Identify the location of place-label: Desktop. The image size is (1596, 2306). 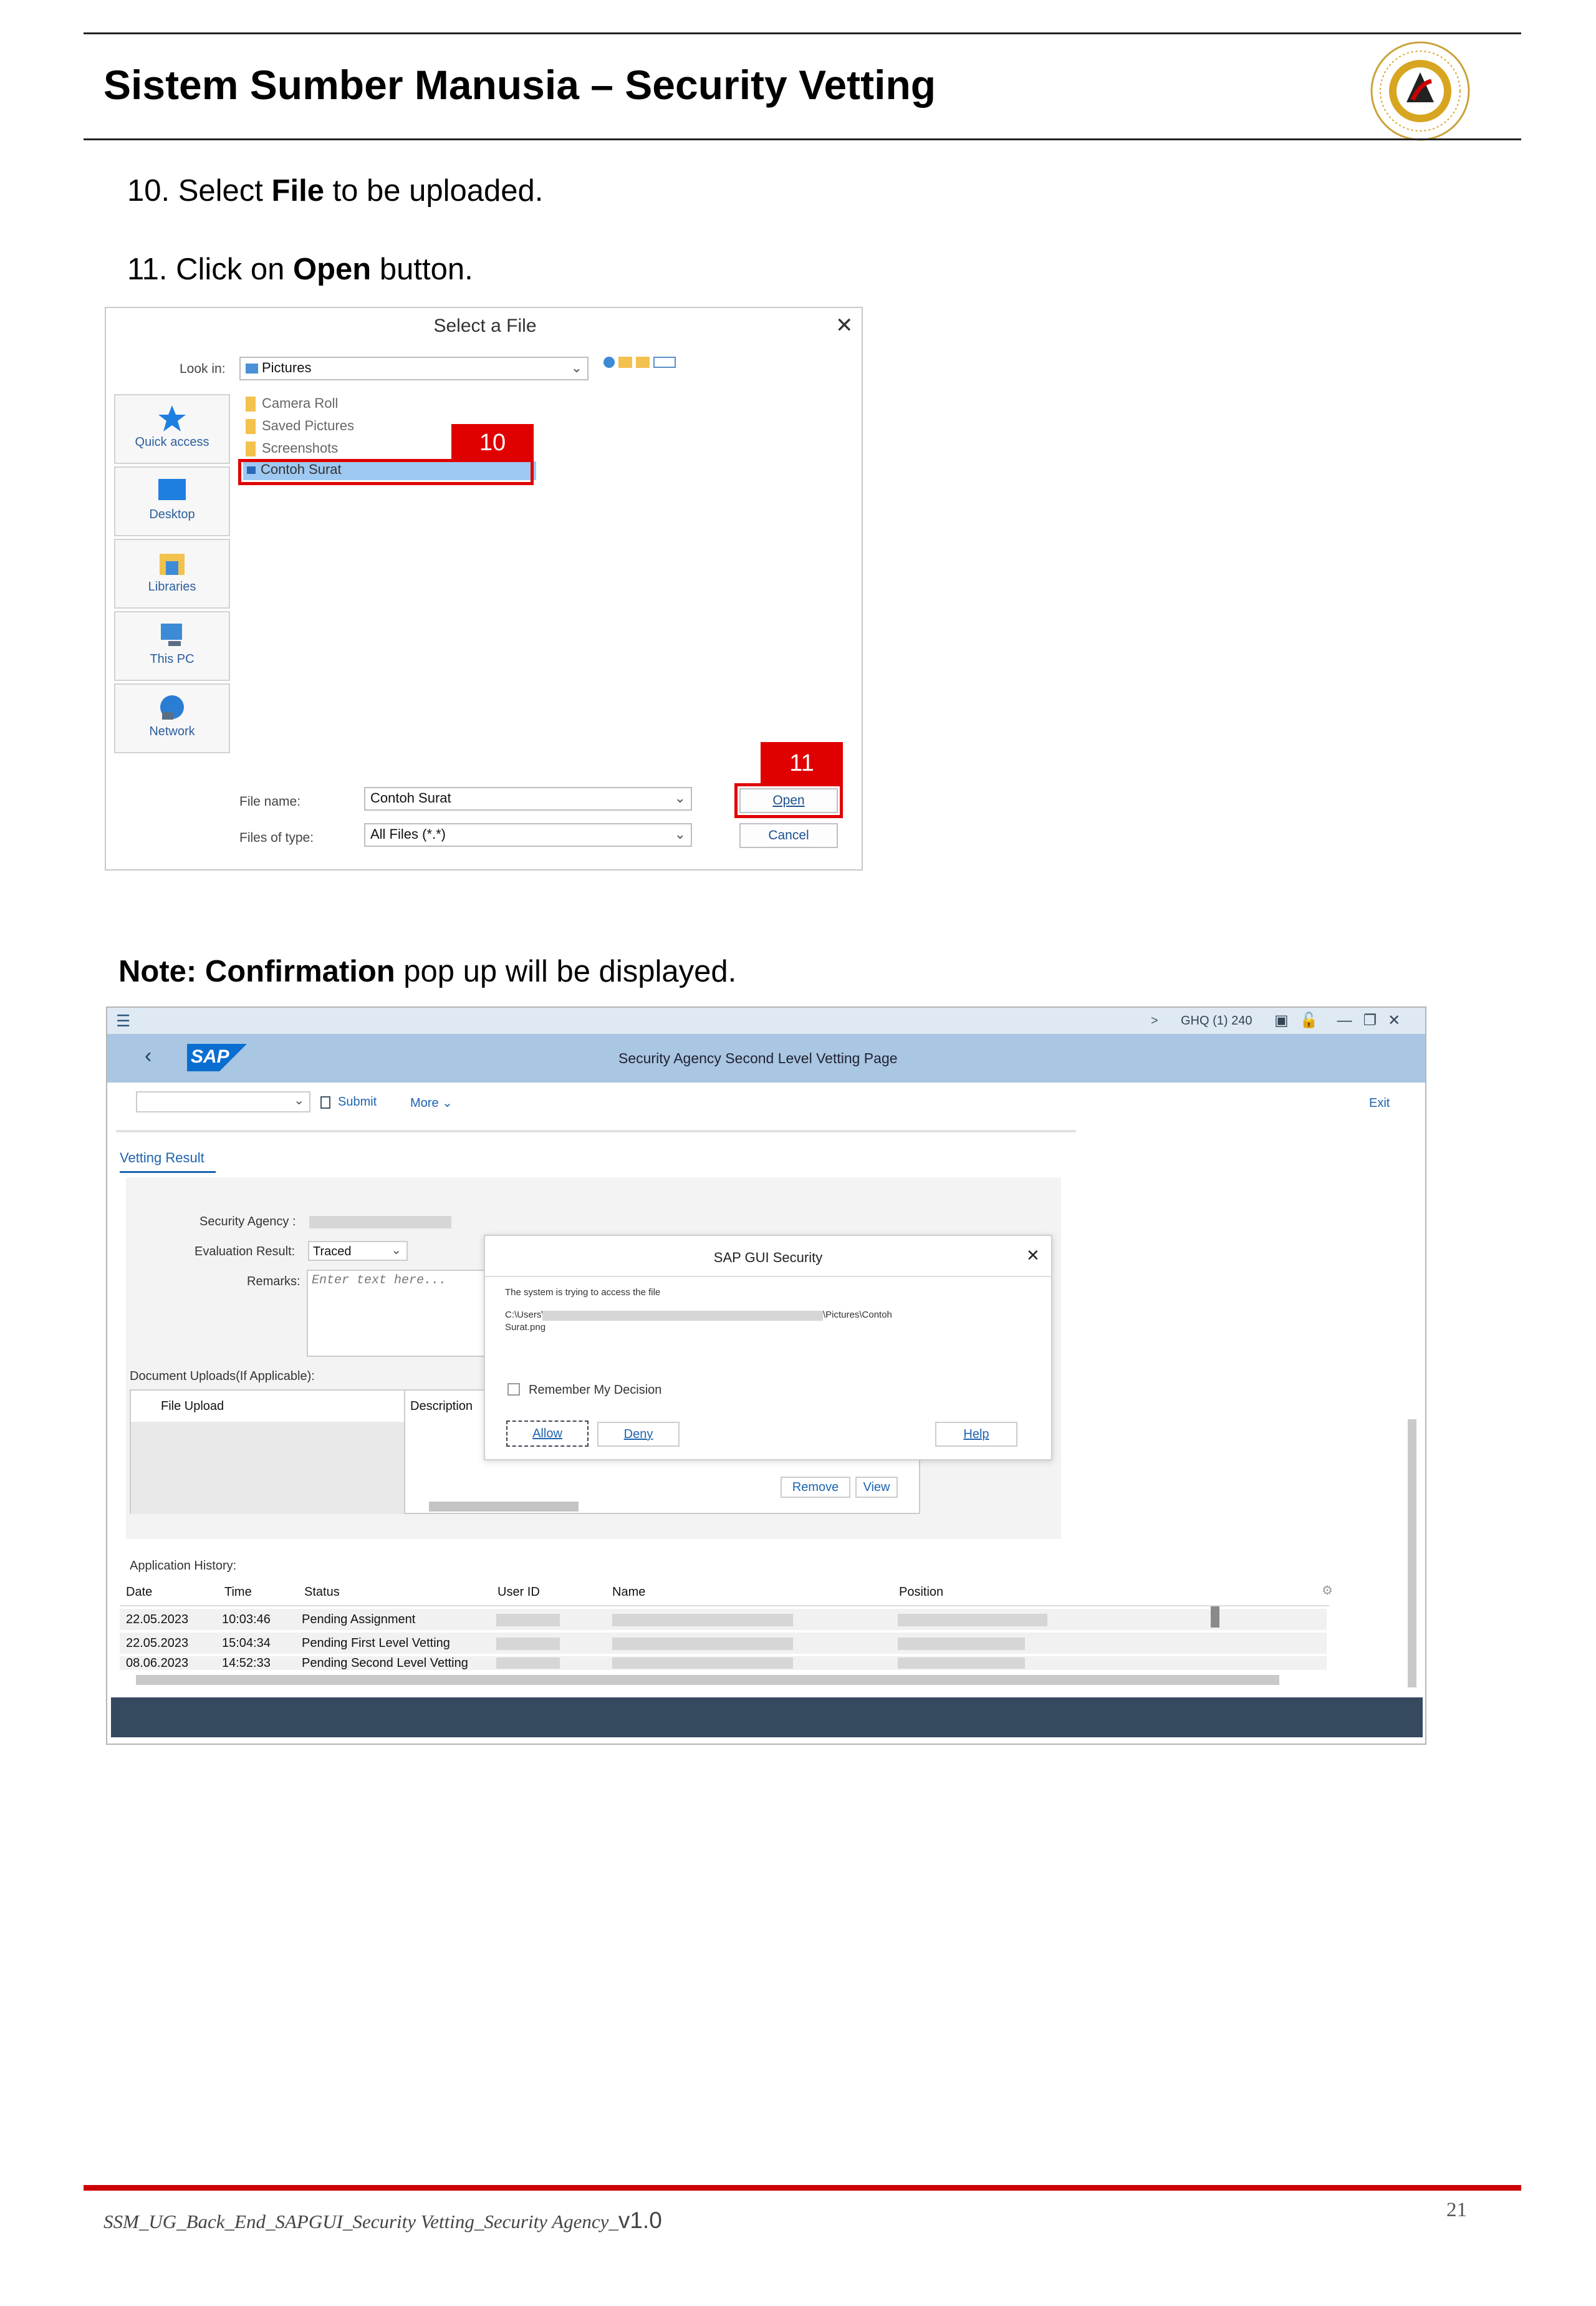
(172, 515).